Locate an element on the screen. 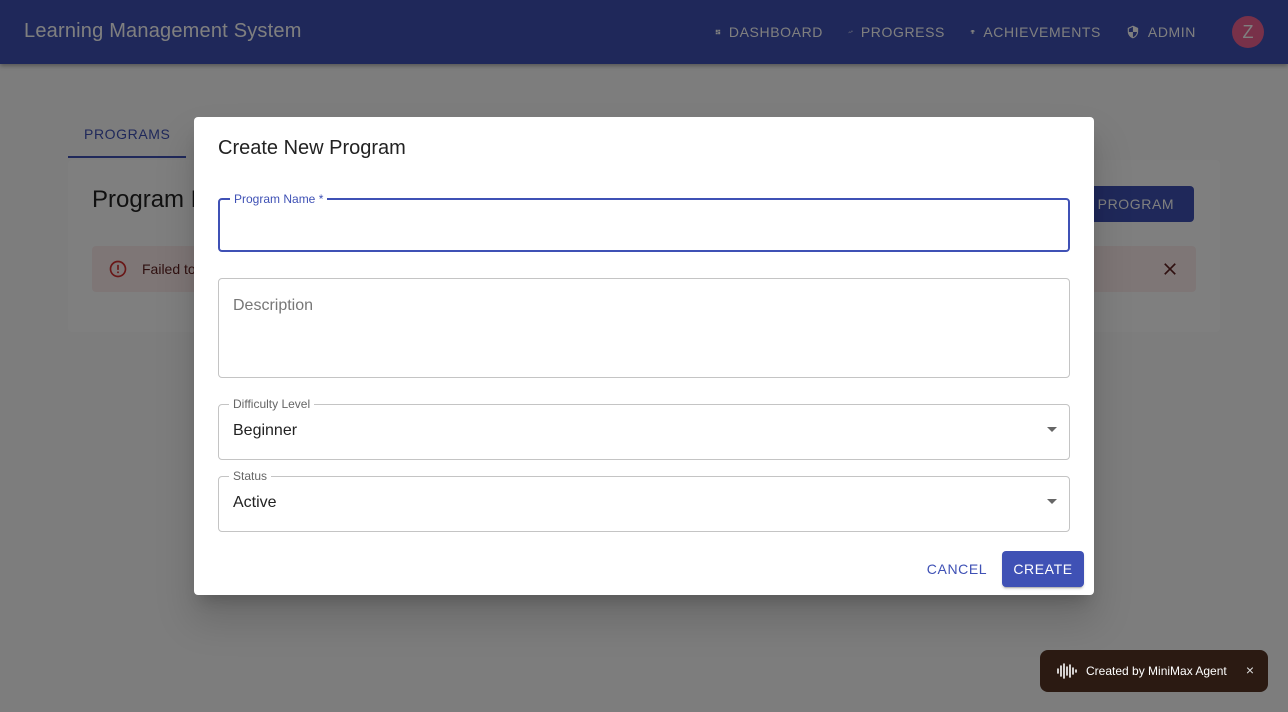  difficulty-value: Beginner is located at coordinates (265, 430).